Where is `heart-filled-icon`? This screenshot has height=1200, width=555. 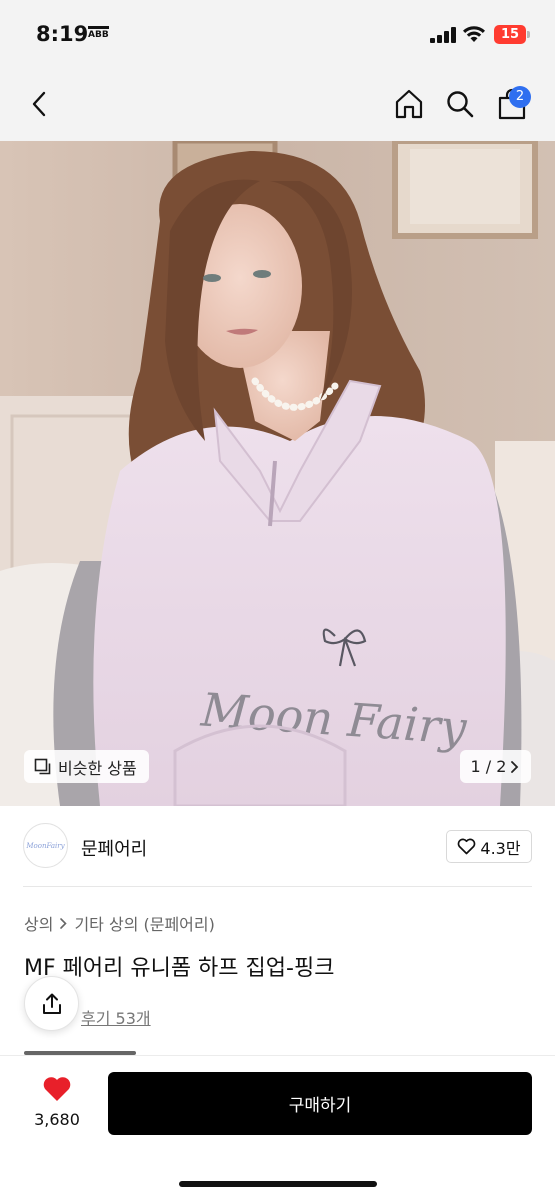 heart-filled-icon is located at coordinates (57, 1089).